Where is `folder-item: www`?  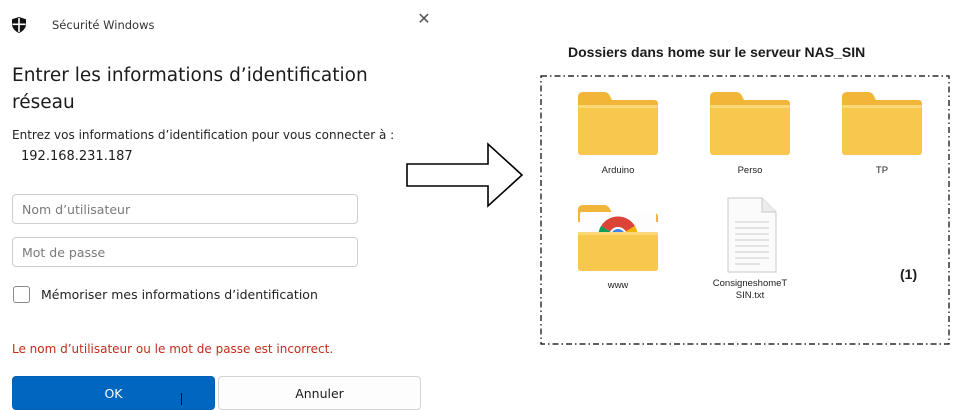
folder-item: www is located at coordinates (618, 247).